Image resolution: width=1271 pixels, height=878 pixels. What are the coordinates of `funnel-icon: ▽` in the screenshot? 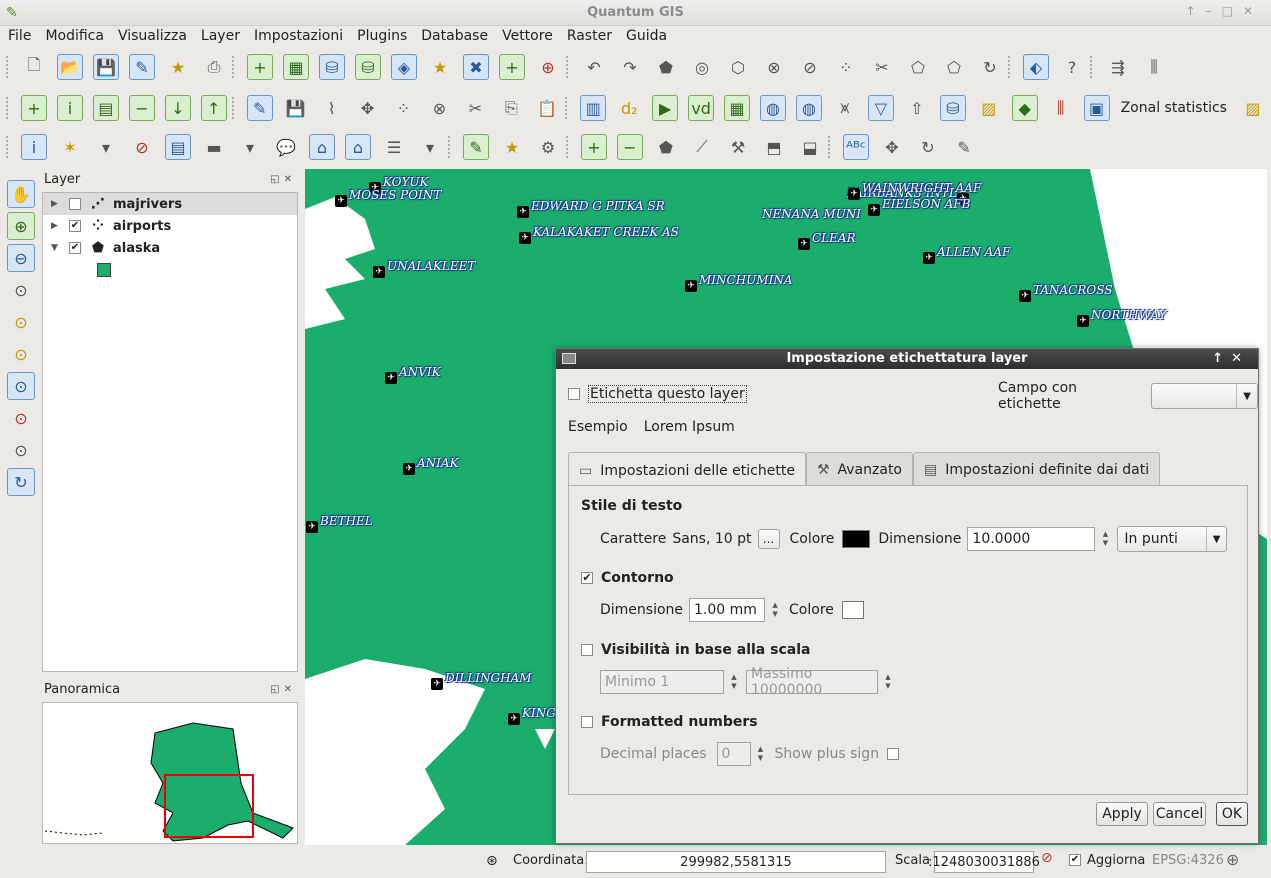 It's located at (880, 108).